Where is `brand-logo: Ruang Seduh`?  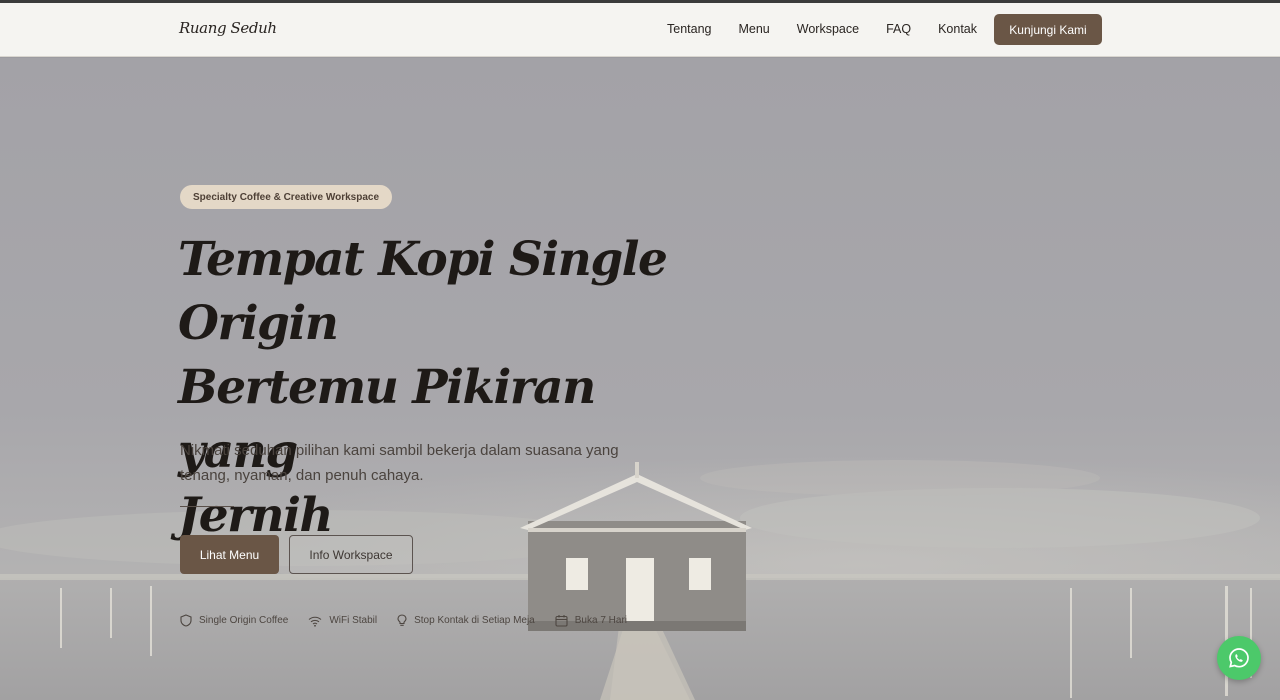 brand-logo: Ruang Seduh is located at coordinates (228, 28).